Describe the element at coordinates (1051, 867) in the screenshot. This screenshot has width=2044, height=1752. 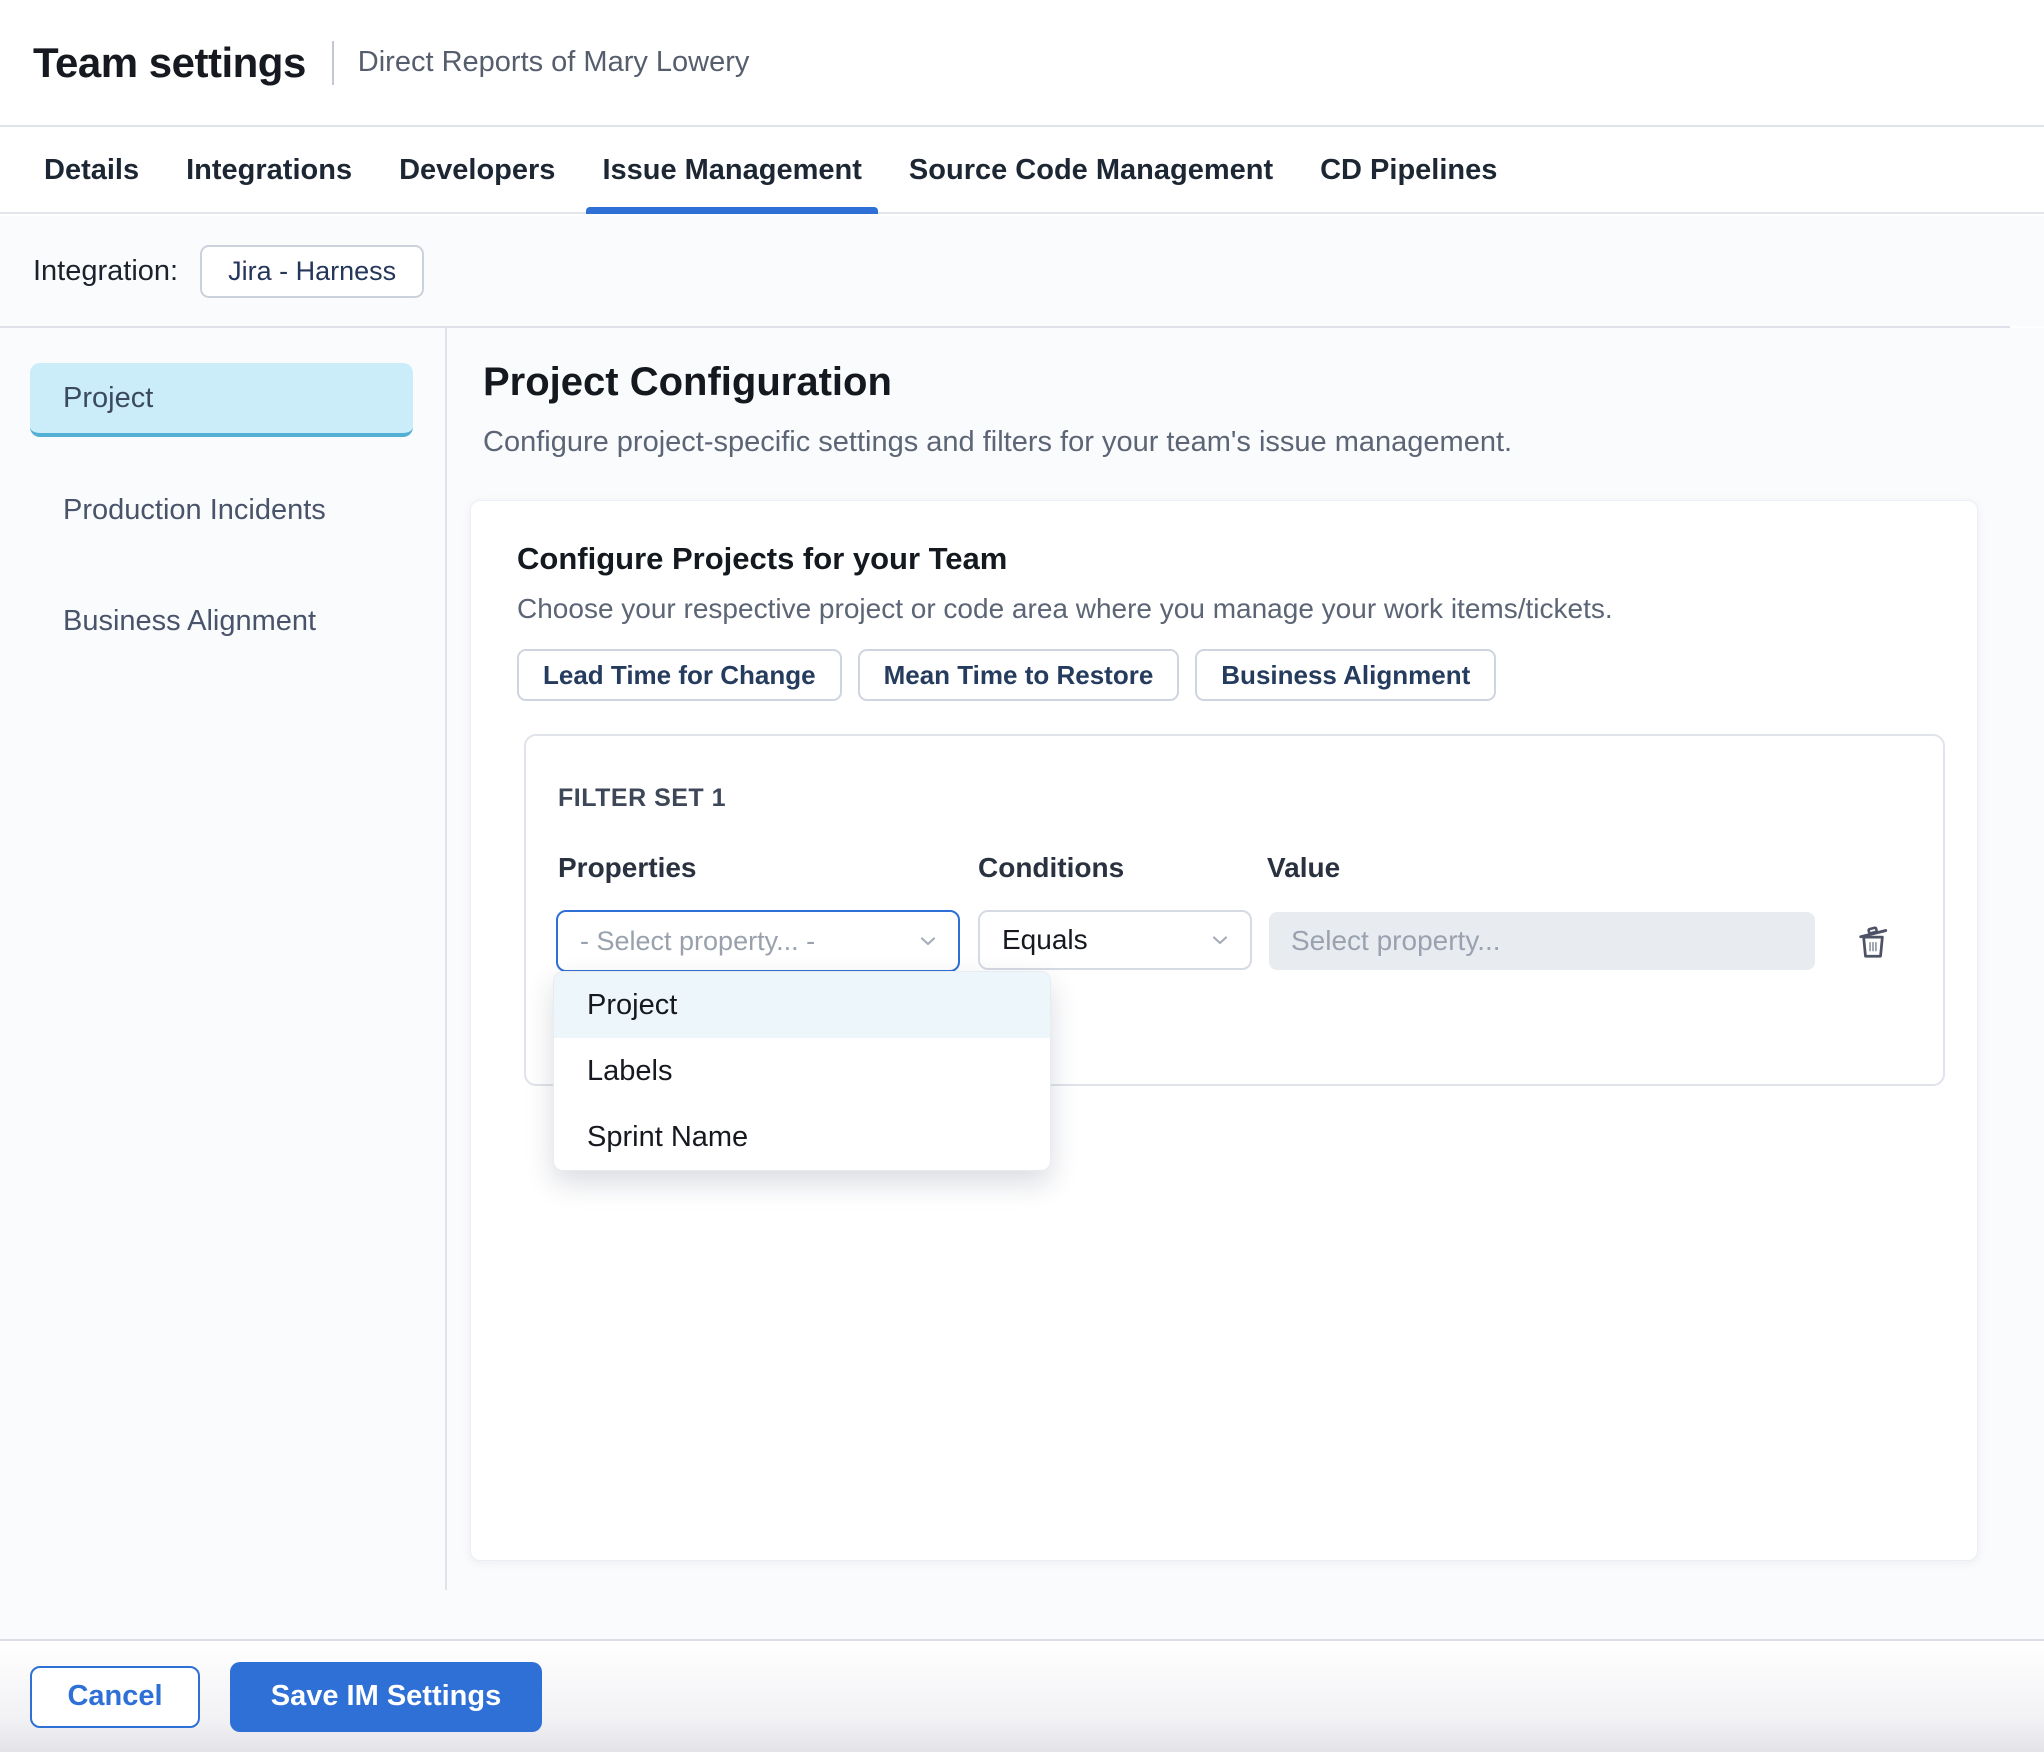
I see `conditions-column-label: Conditions` at that location.